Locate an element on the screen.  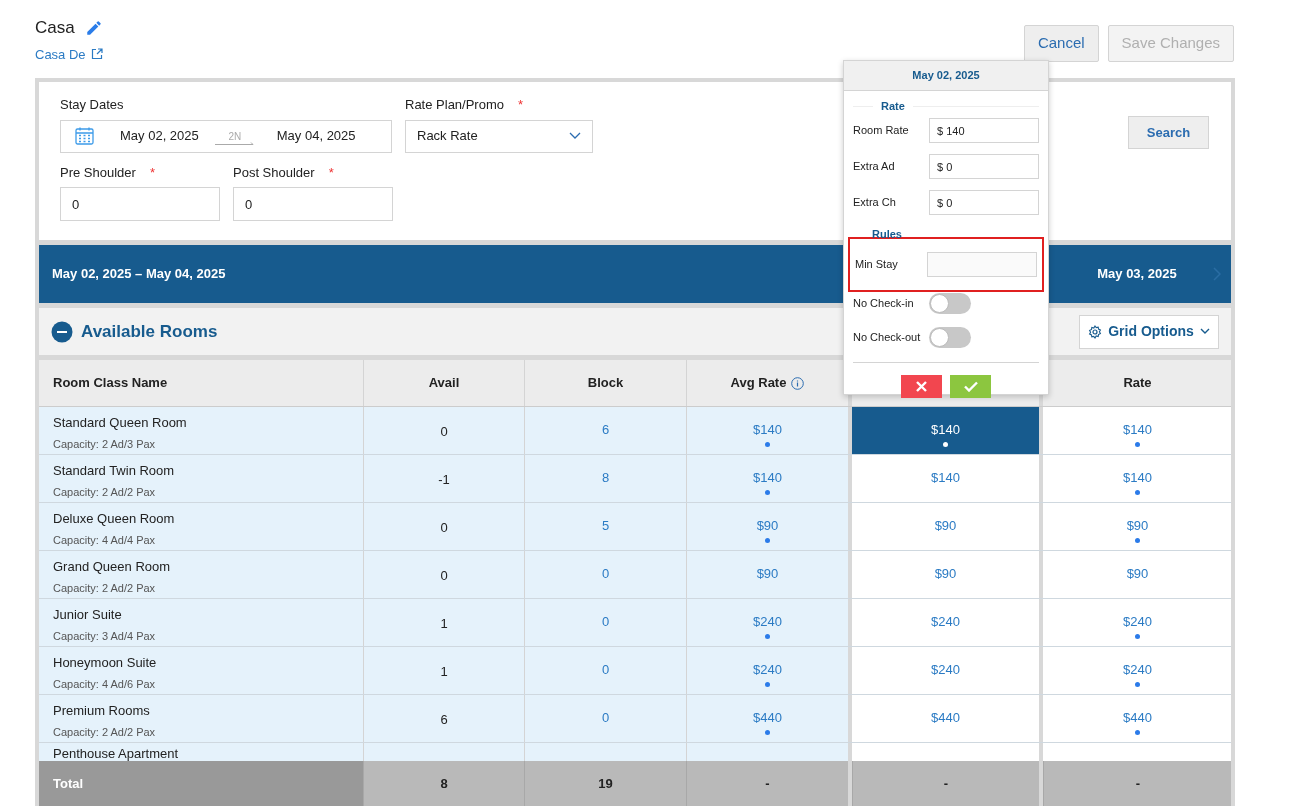
block-count: 5 is located at coordinates (605, 526).